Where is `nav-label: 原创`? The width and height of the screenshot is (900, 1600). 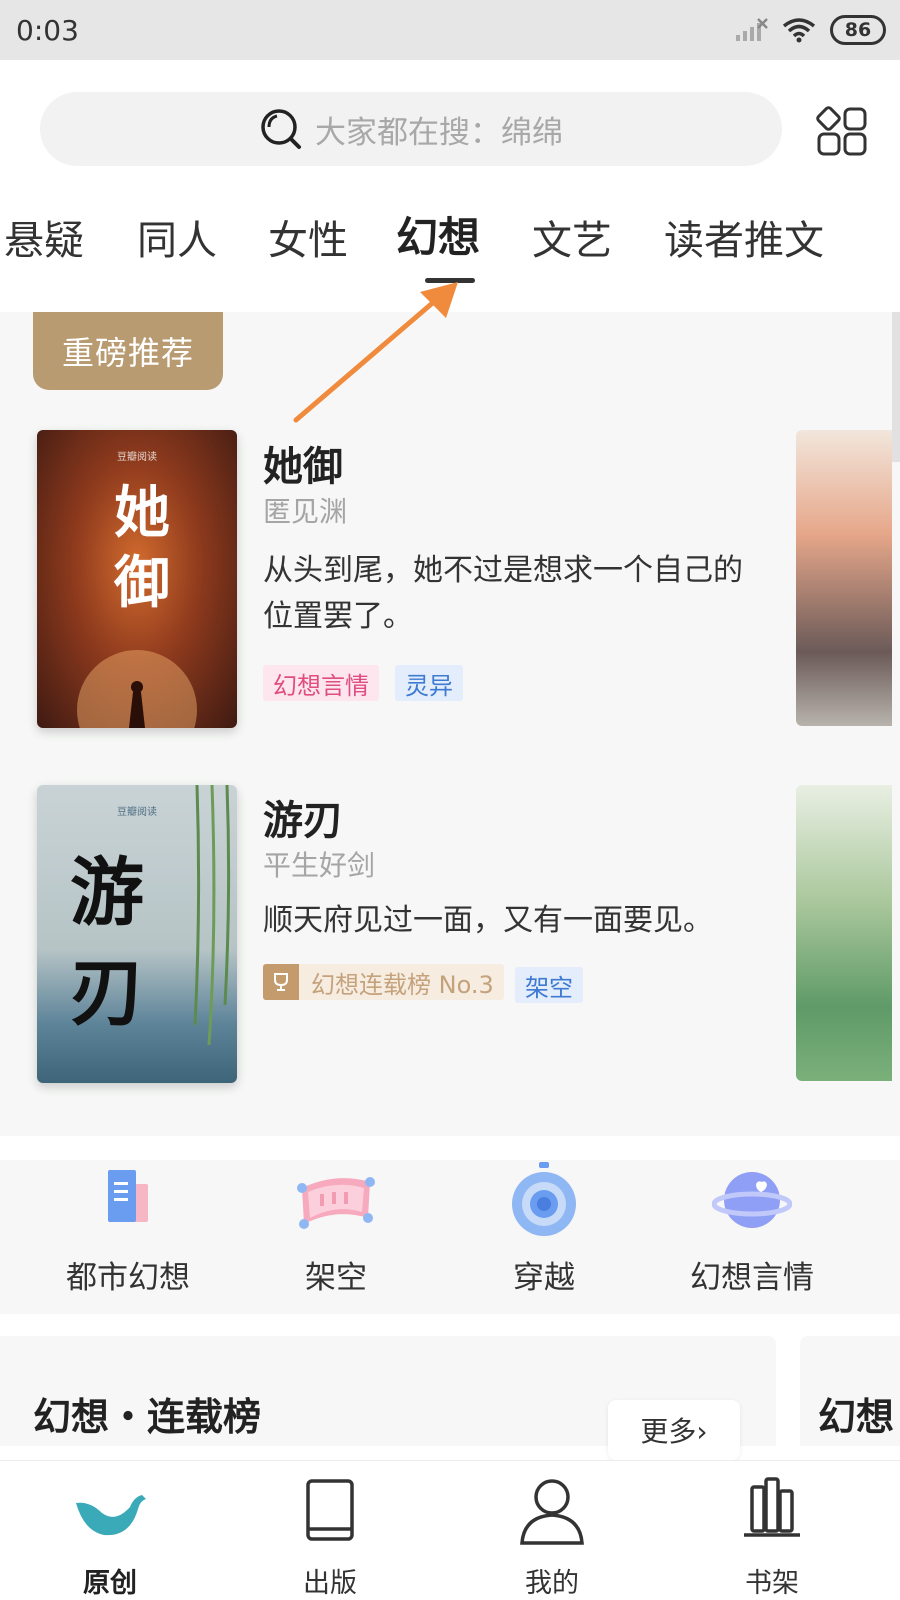
nav-label: 原创 is located at coordinates (110, 1583).